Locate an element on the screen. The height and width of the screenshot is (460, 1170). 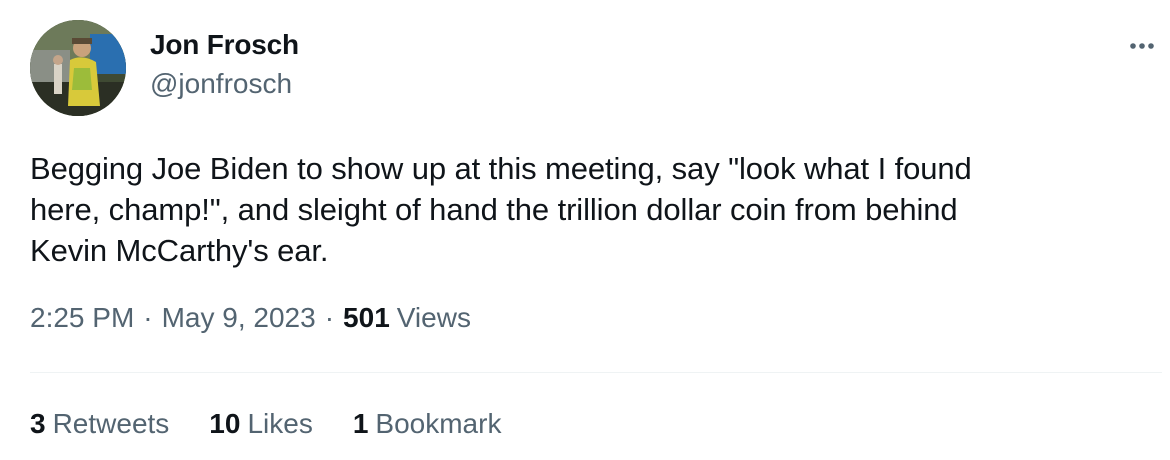
more-options-button is located at coordinates (1142, 46).